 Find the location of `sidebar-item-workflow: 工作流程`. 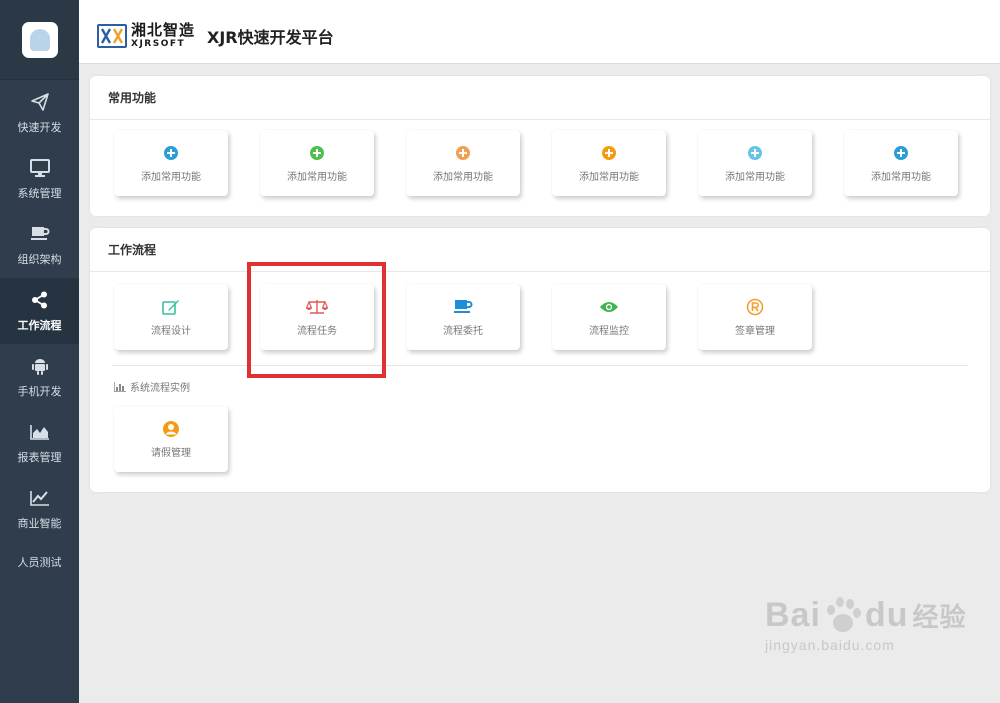

sidebar-item-workflow: 工作流程 is located at coordinates (39, 311).